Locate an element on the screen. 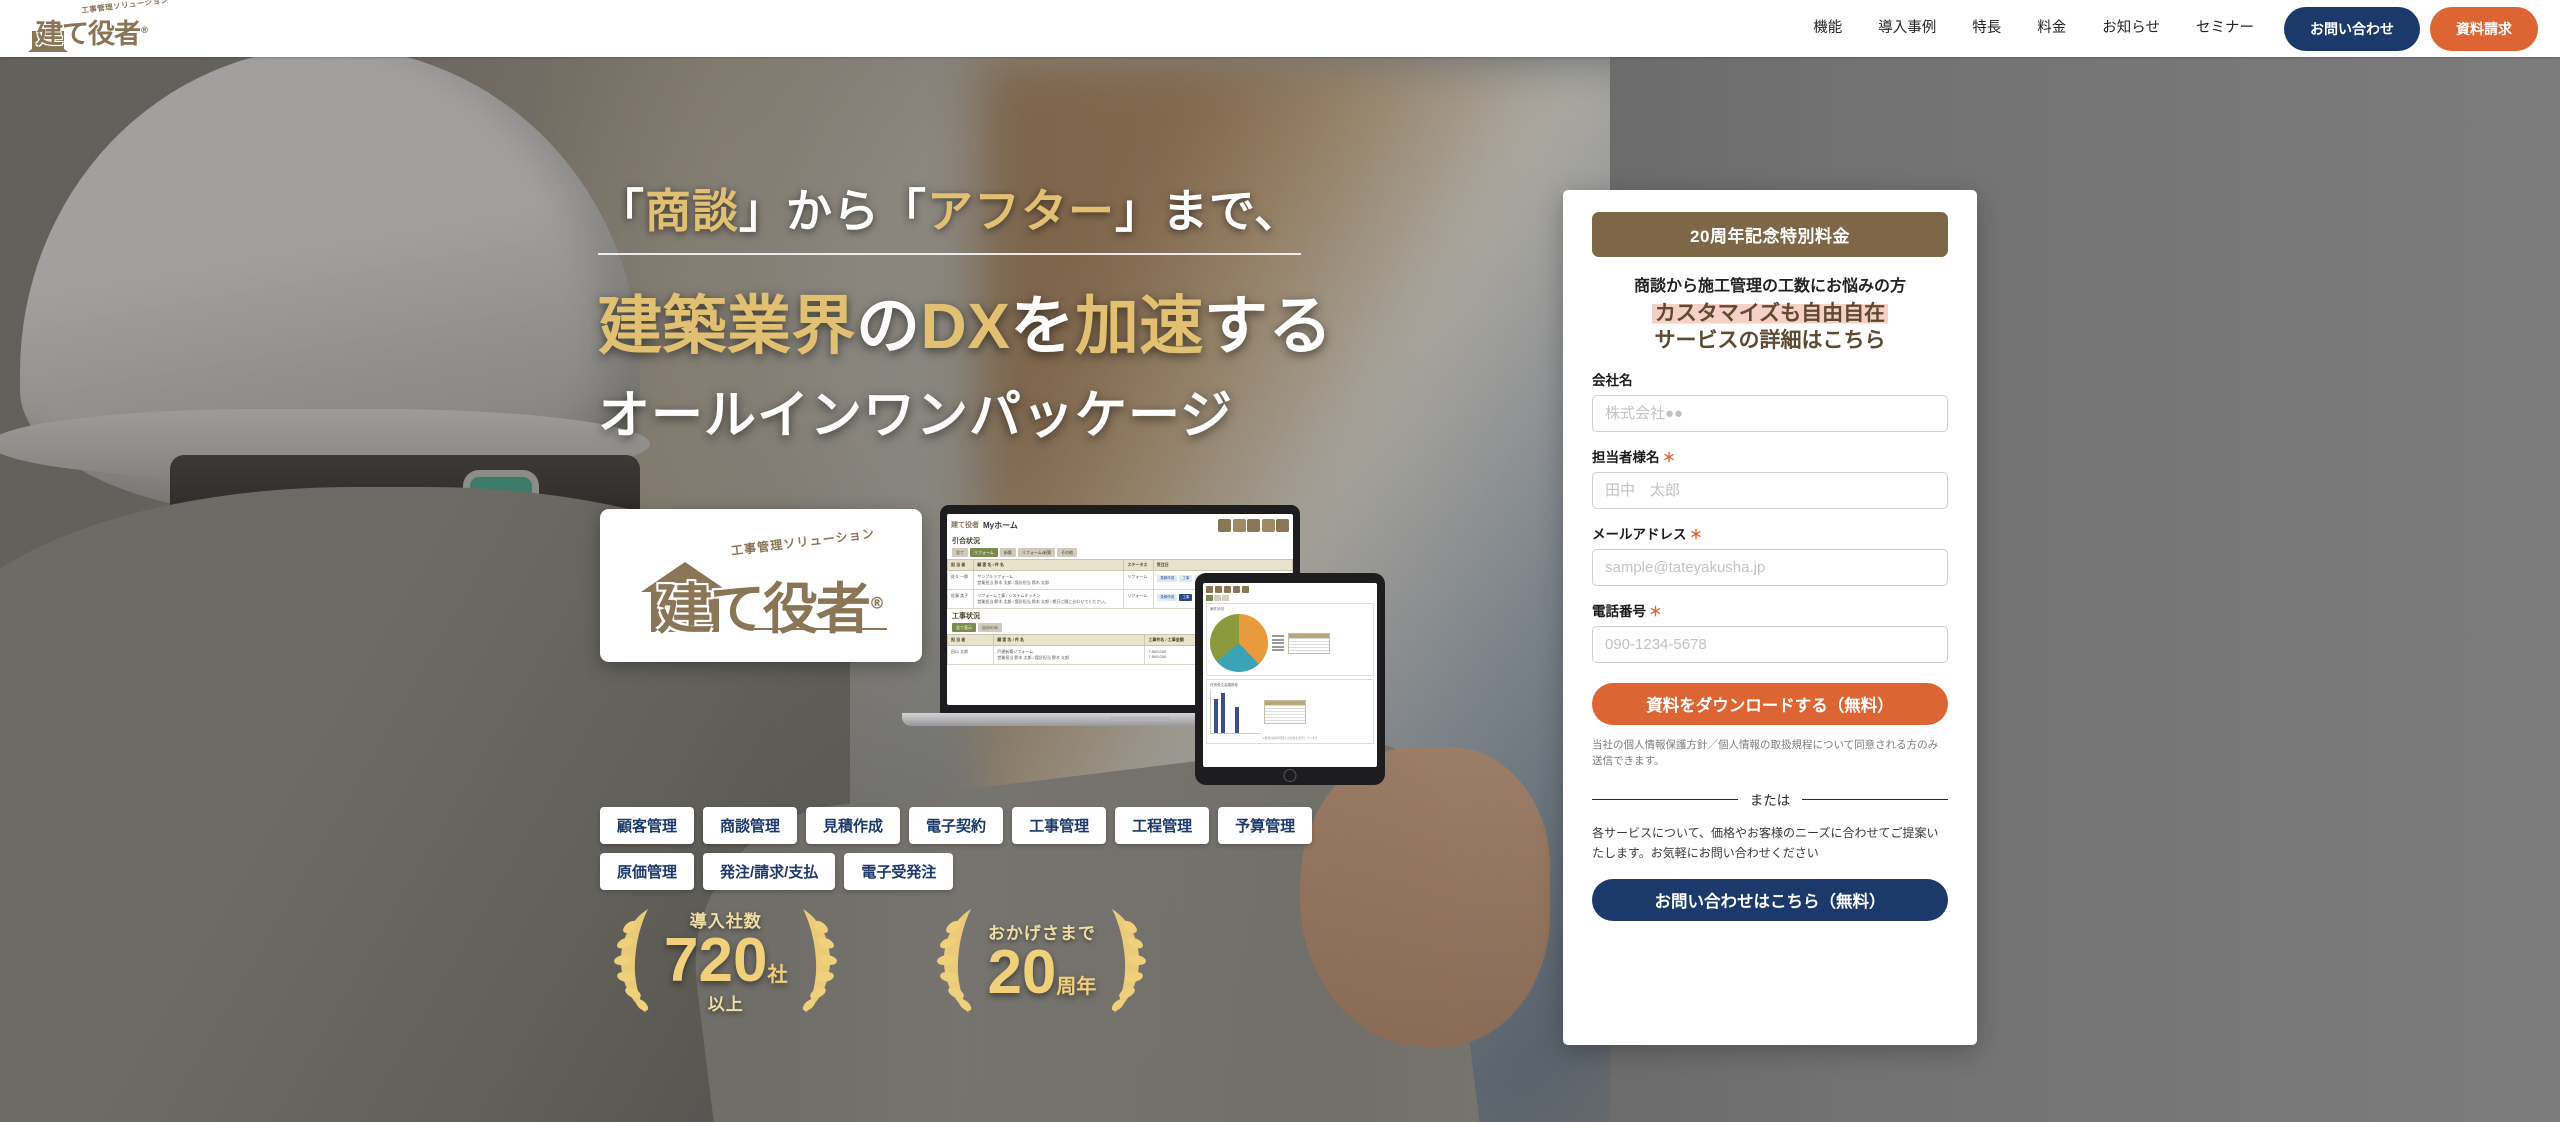 Image resolution: width=2560 pixels, height=1122 pixels. filter-chip: リフォーム・新築 is located at coordinates (1036, 552).